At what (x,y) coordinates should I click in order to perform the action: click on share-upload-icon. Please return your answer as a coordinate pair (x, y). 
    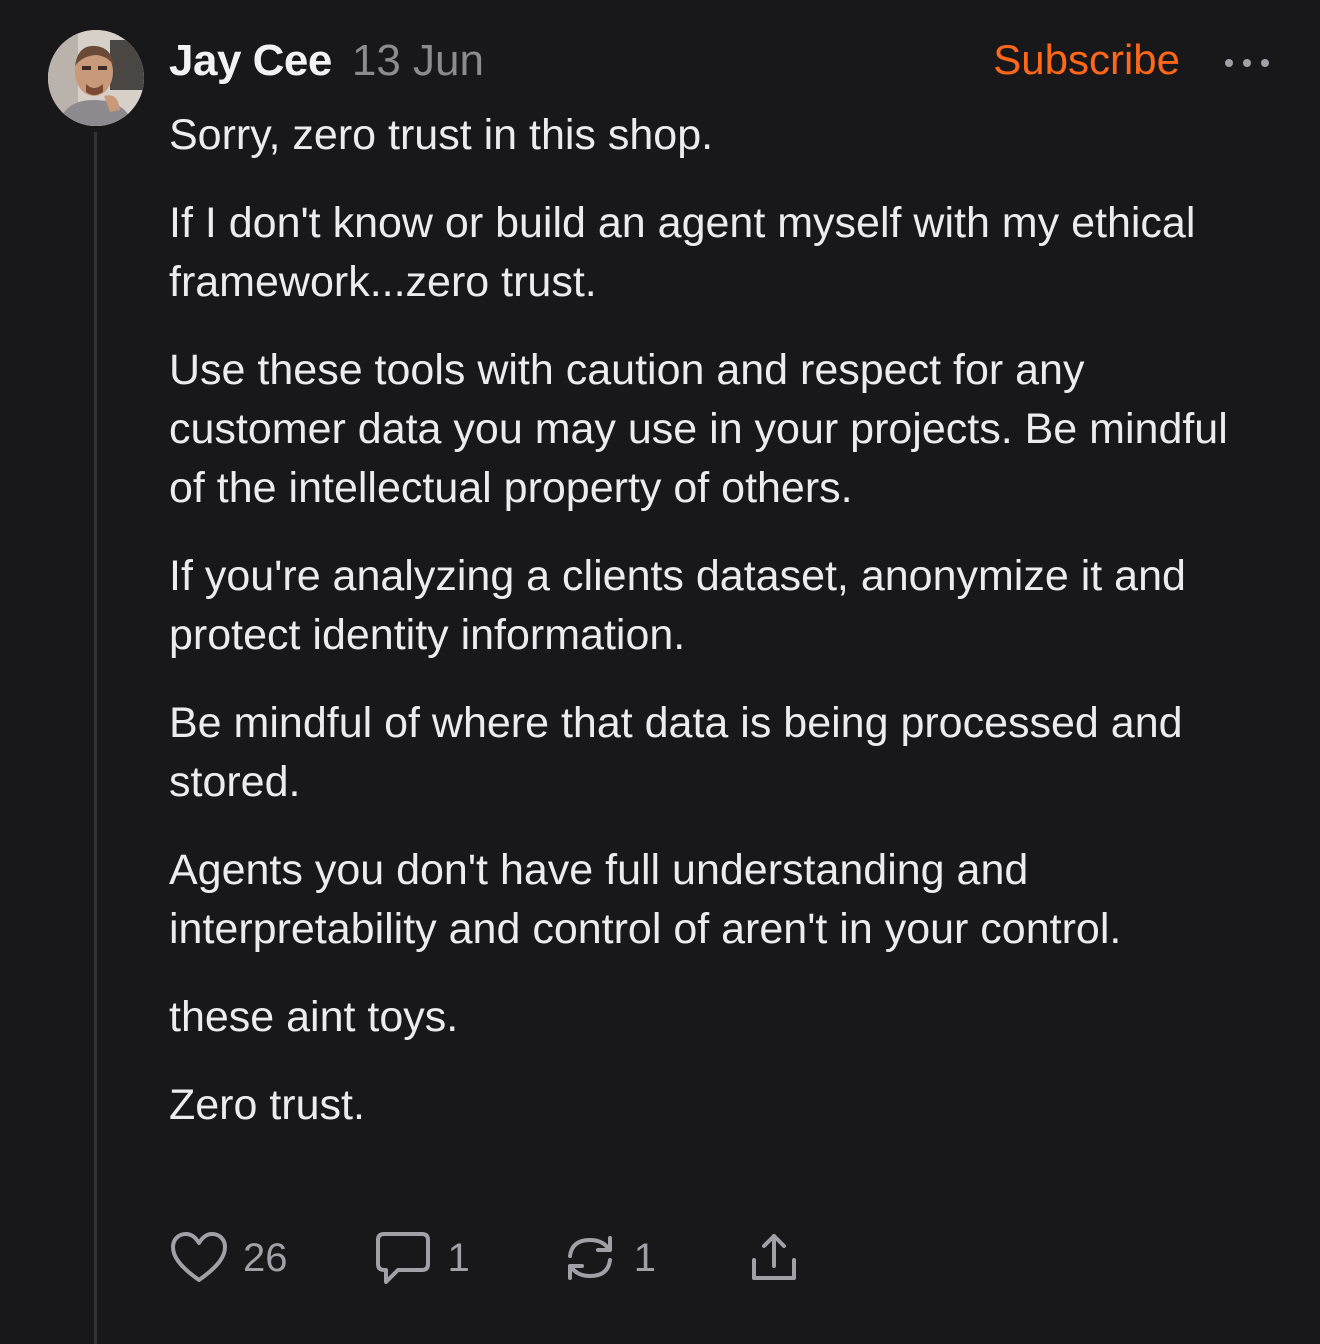
    Looking at the image, I should click on (774, 1257).